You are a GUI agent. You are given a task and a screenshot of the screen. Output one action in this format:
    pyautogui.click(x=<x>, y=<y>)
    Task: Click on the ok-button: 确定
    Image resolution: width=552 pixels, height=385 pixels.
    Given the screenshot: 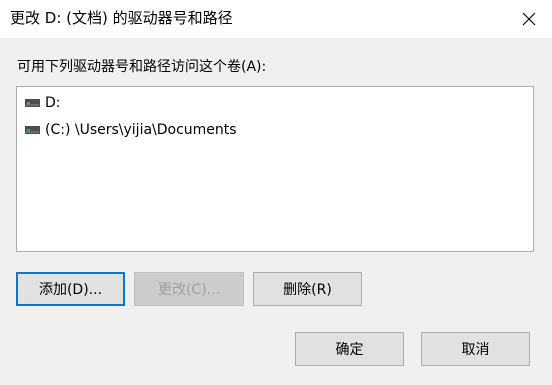 What is the action you would take?
    pyautogui.click(x=349, y=349)
    